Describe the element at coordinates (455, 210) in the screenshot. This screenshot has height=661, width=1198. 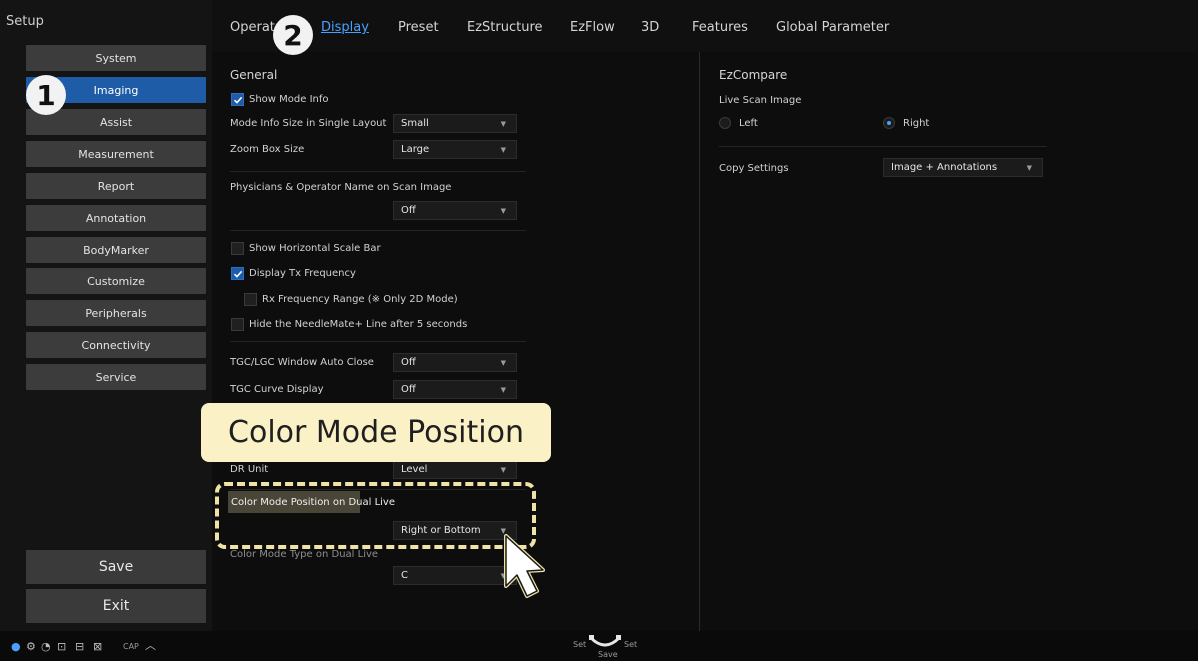
I see `physicians-name-dropdown: Off ▼` at that location.